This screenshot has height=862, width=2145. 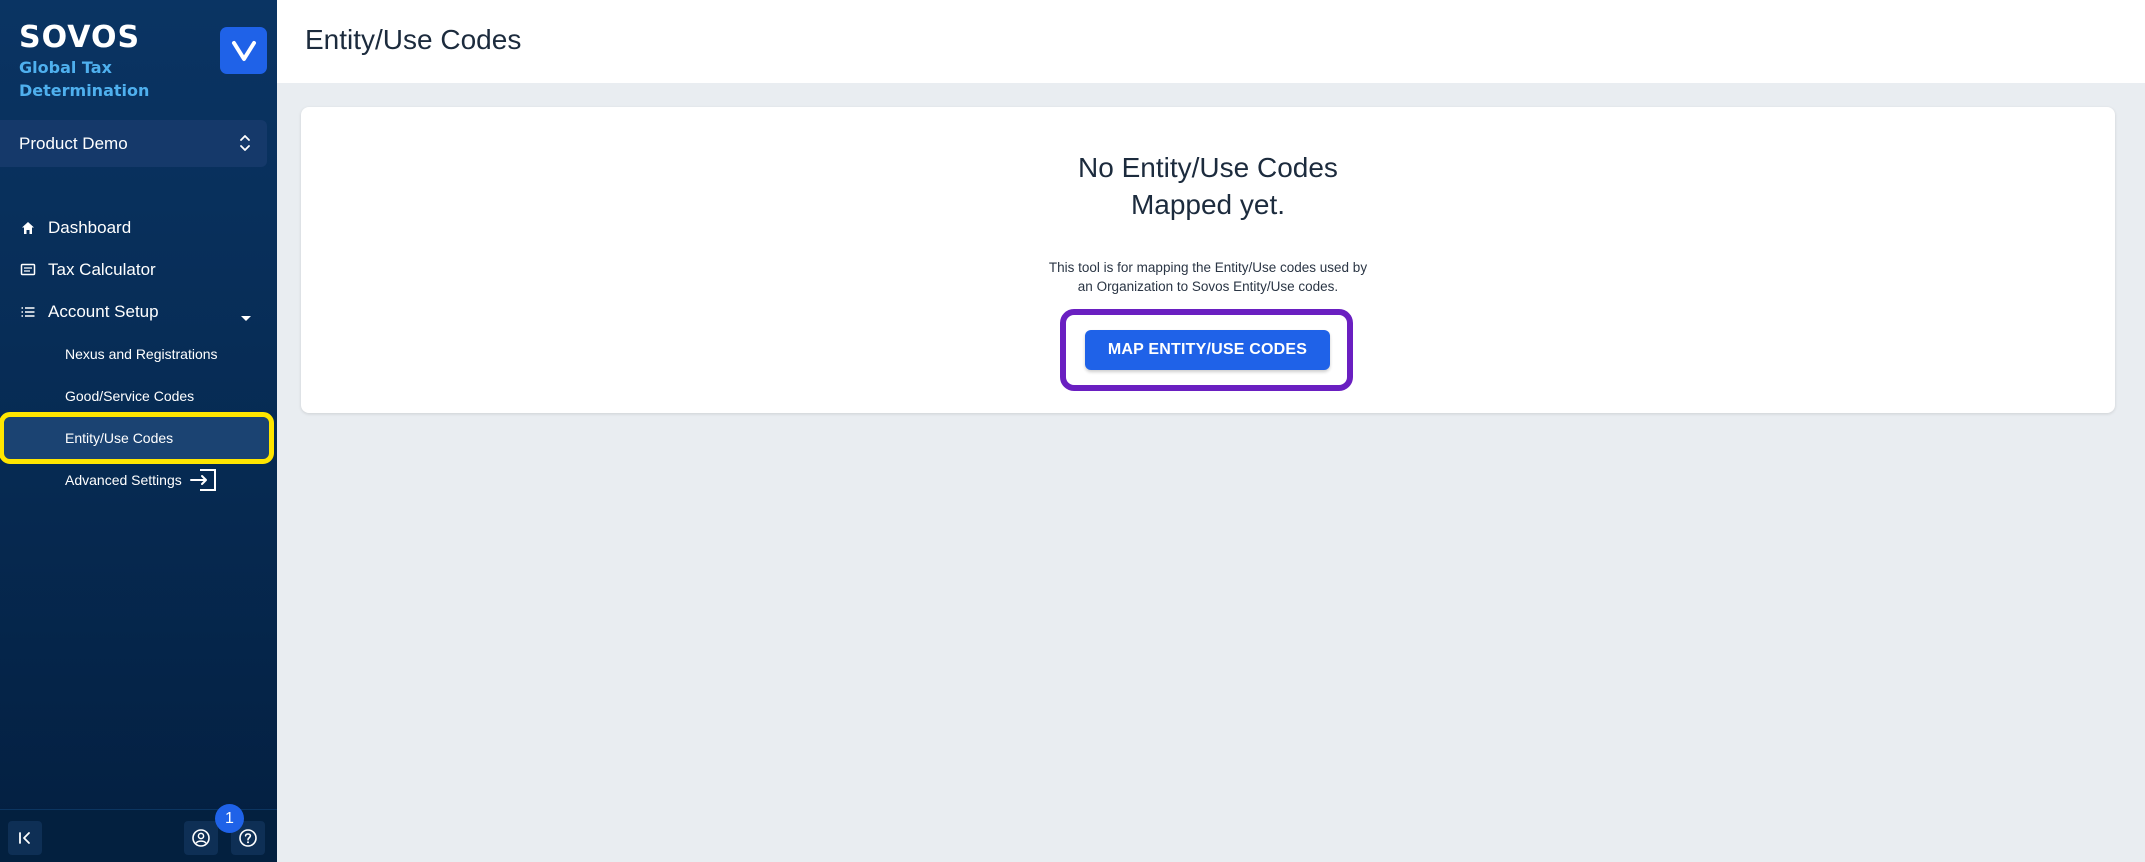 I want to click on sidebar-item-nexus-and-registrations: Nexus and Registrations, so click(x=138, y=354).